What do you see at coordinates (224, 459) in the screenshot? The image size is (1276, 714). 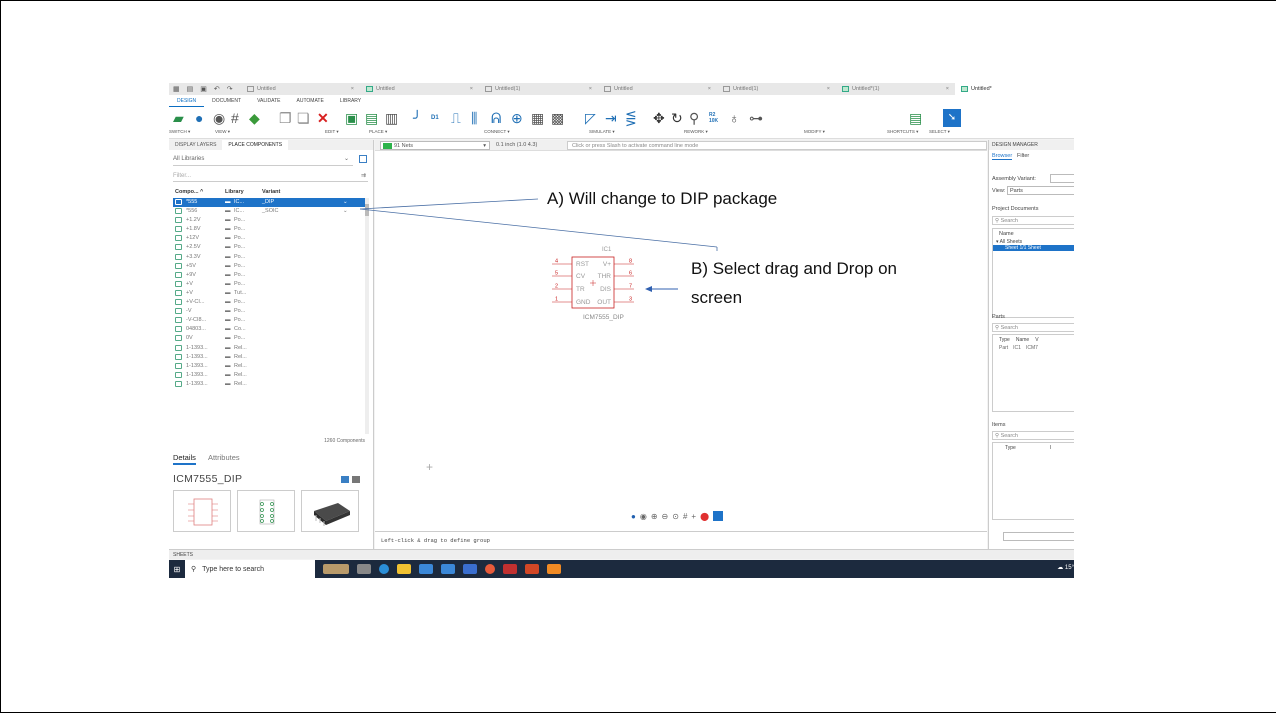 I see `tab-attributes: Attributes` at bounding box center [224, 459].